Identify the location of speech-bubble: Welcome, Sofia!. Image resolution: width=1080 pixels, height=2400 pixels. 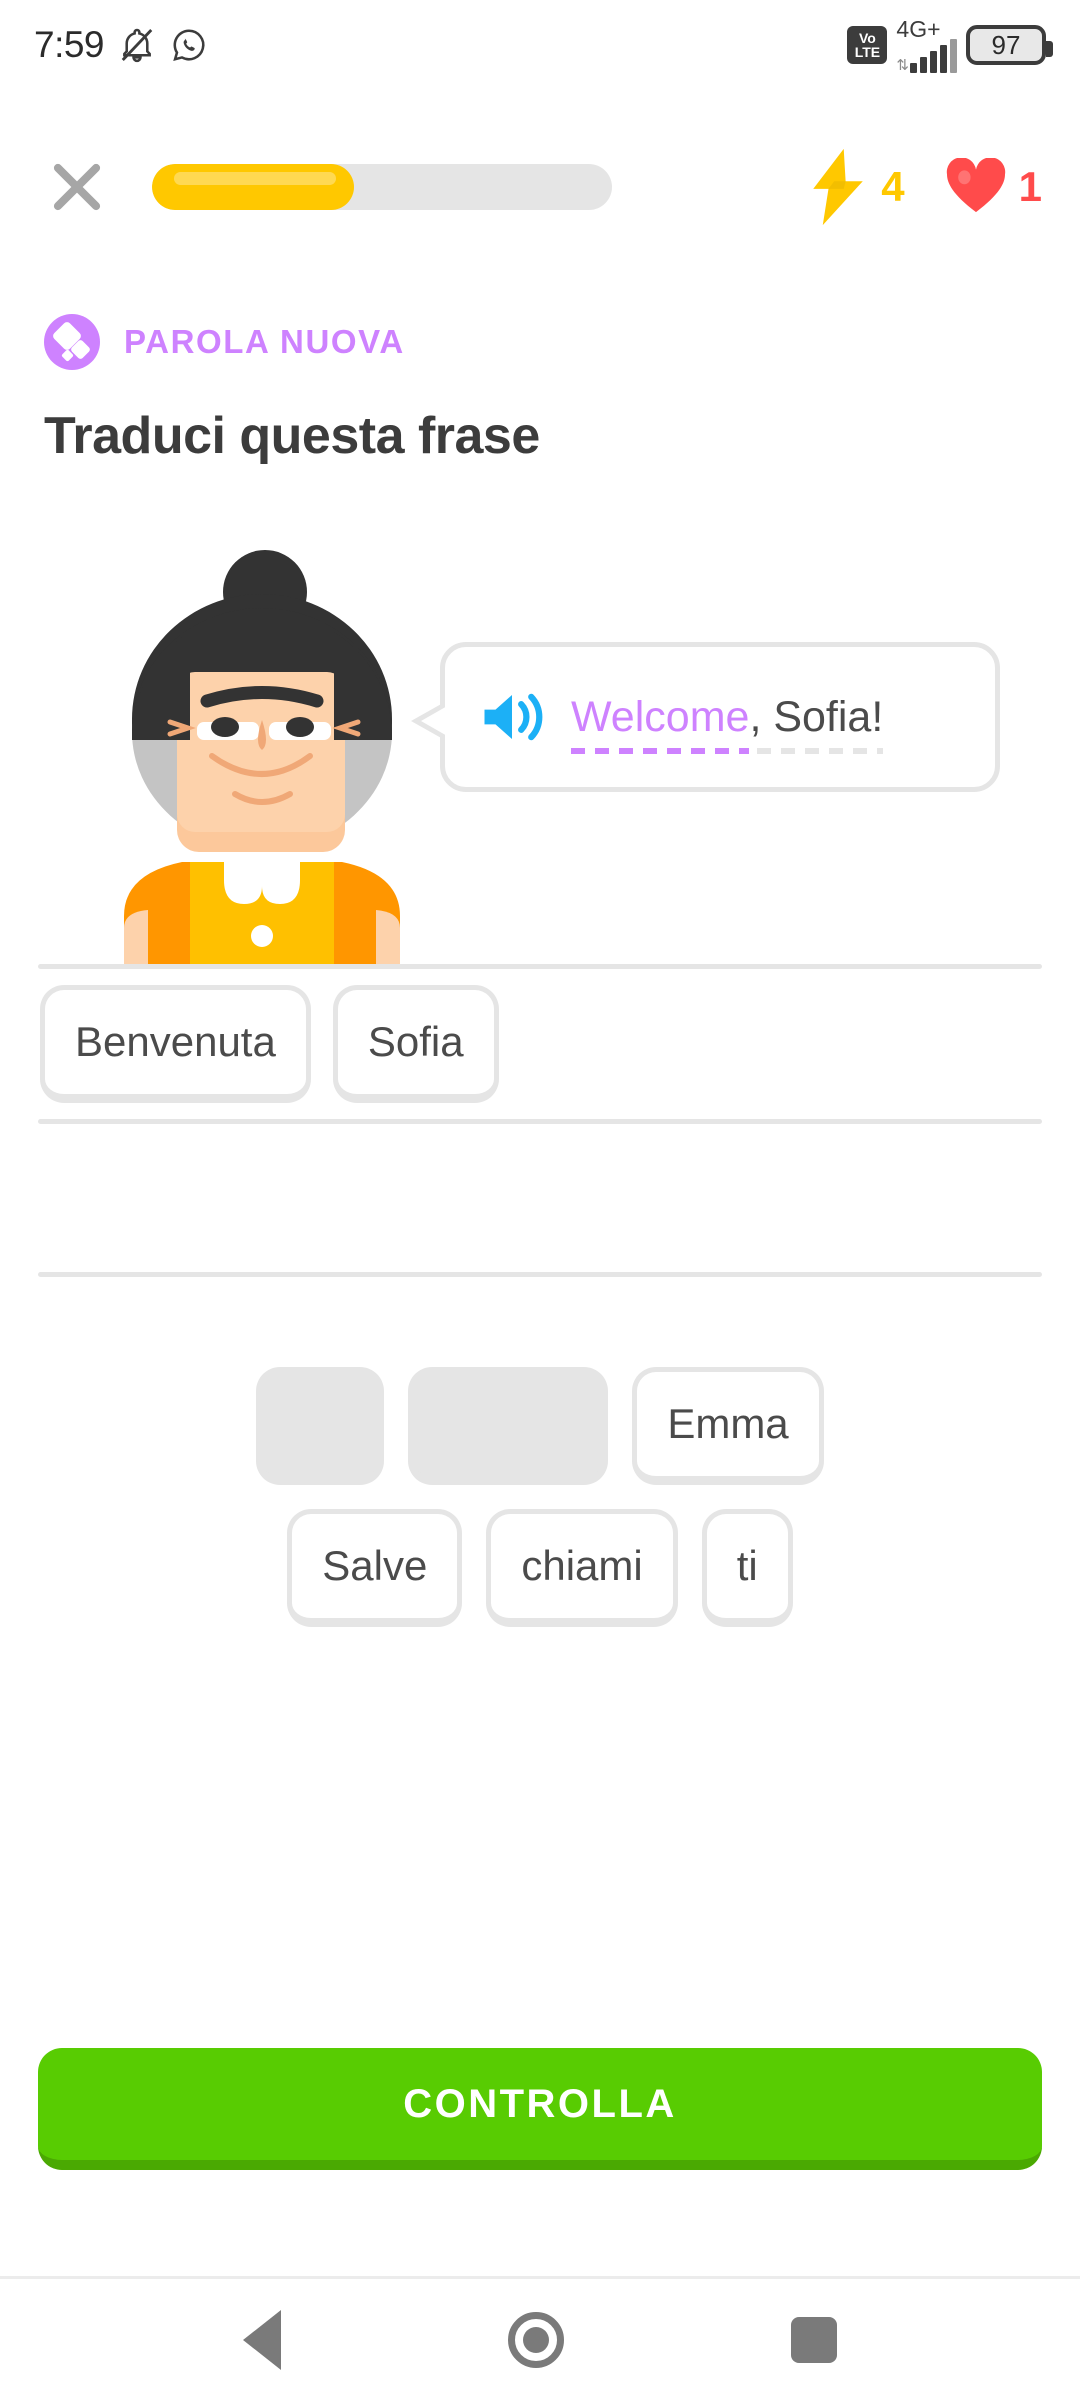
(705, 717).